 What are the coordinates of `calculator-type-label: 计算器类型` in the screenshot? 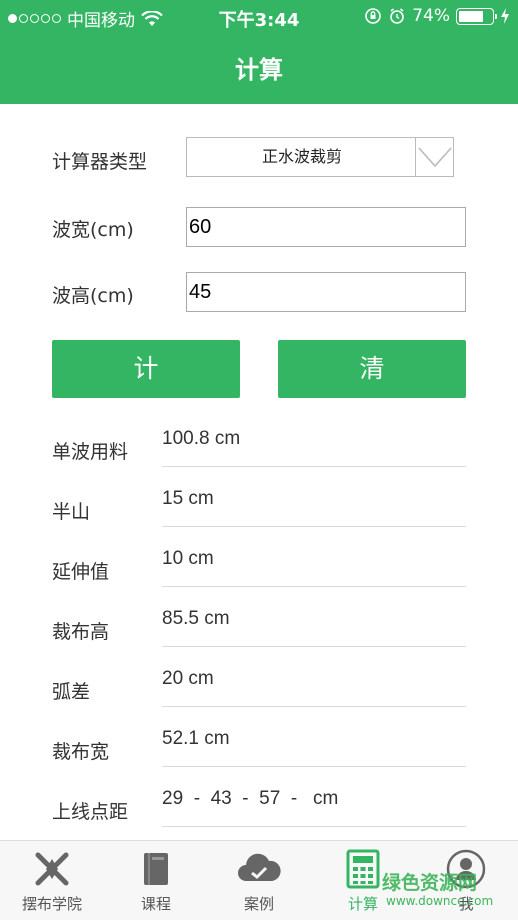 It's located at (100, 162).